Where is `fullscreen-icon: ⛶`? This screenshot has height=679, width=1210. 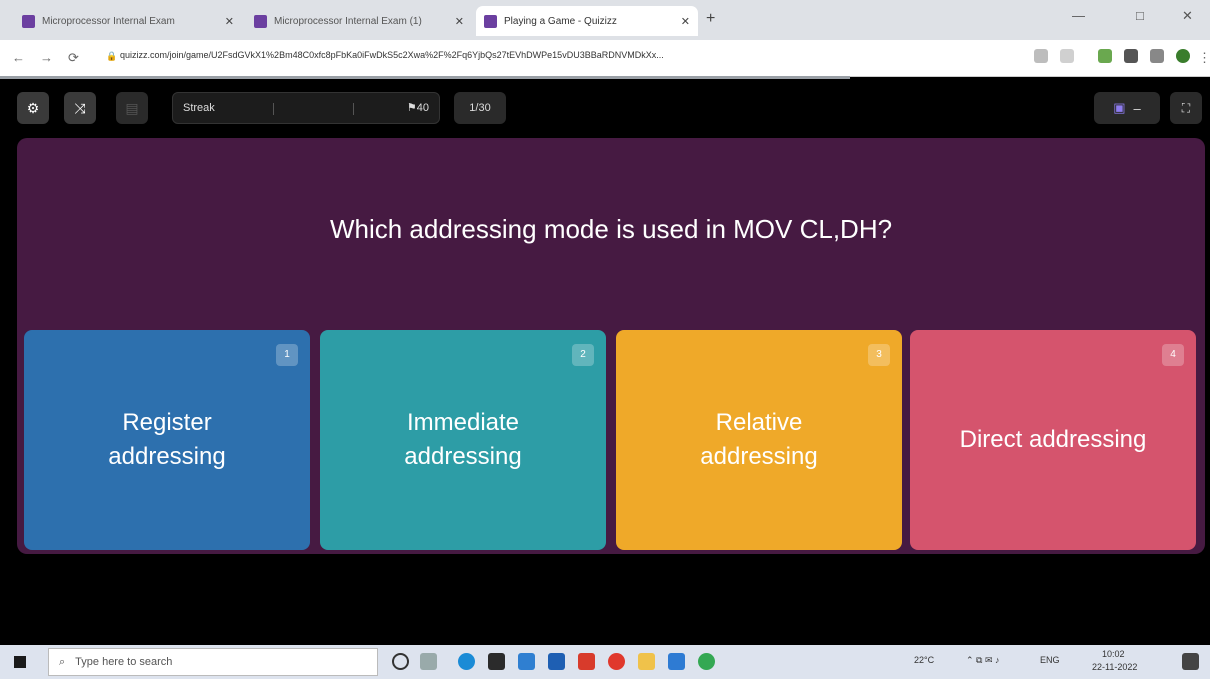
fullscreen-icon: ⛶ is located at coordinates (1186, 107).